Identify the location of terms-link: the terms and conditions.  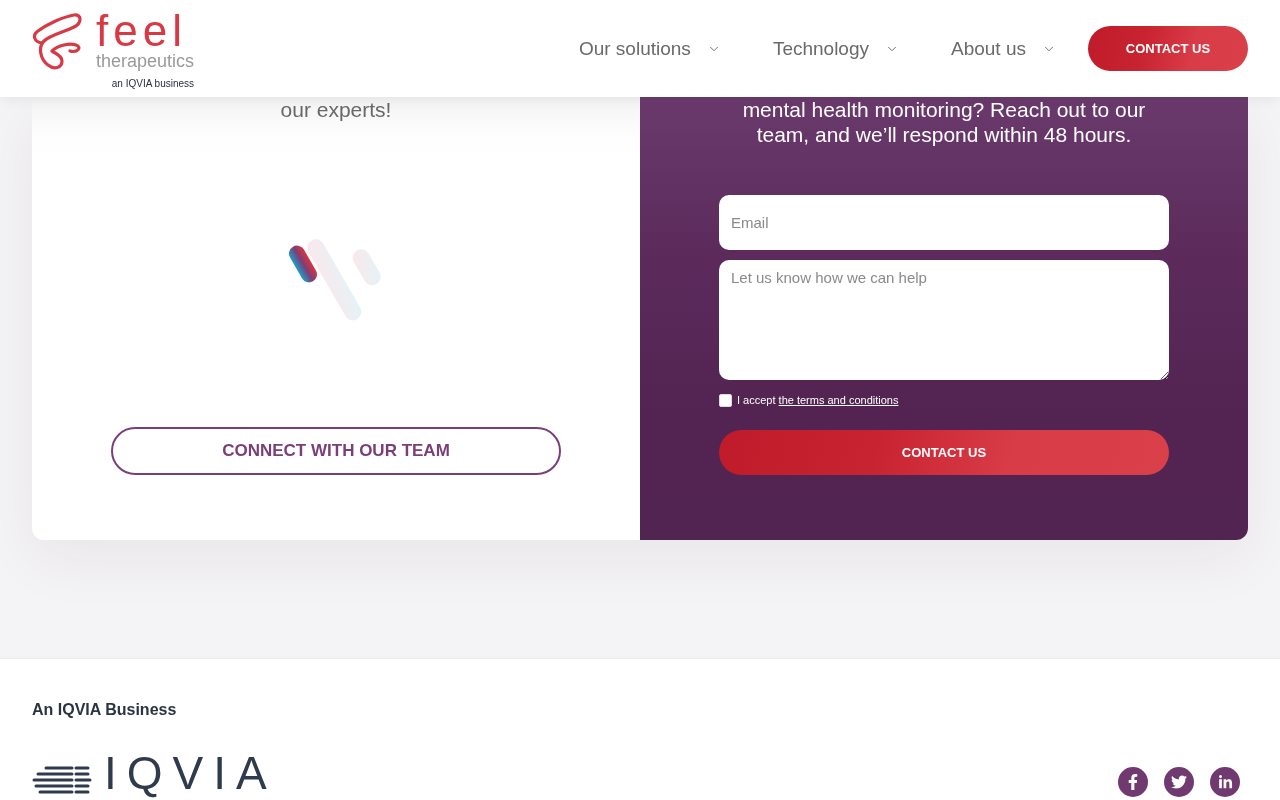
(838, 400).